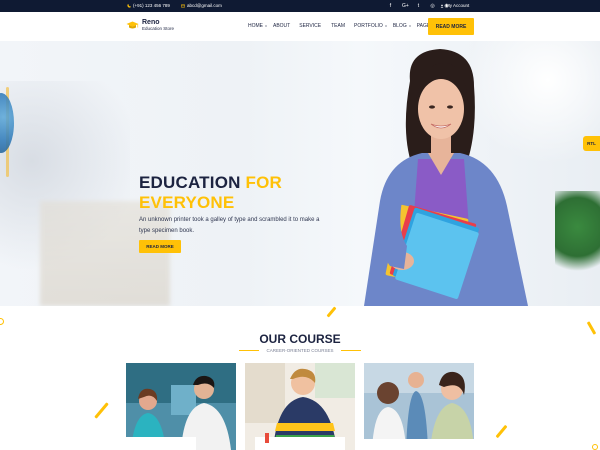 The height and width of the screenshot is (450, 600). Describe the element at coordinates (442, 6) in the screenshot. I see `user-icon` at that location.